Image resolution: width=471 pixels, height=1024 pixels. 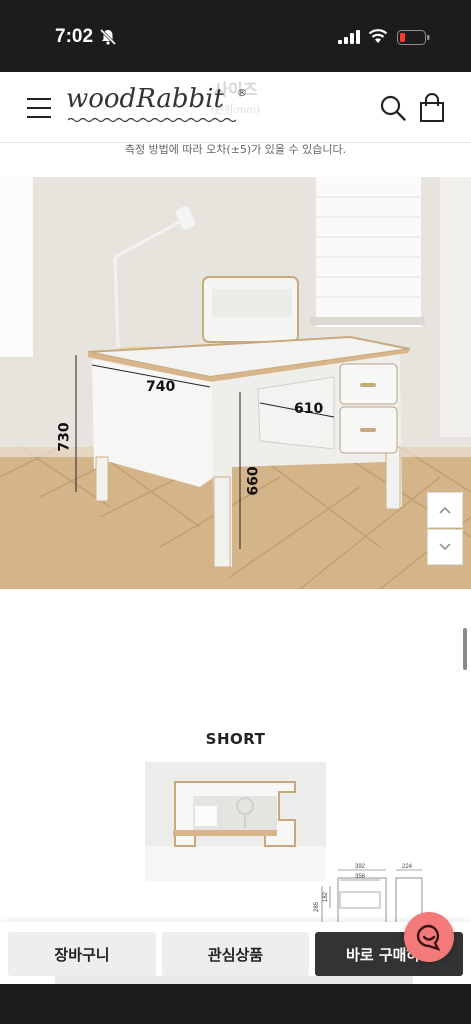 I want to click on dim-height: 285, so click(x=317, y=906).